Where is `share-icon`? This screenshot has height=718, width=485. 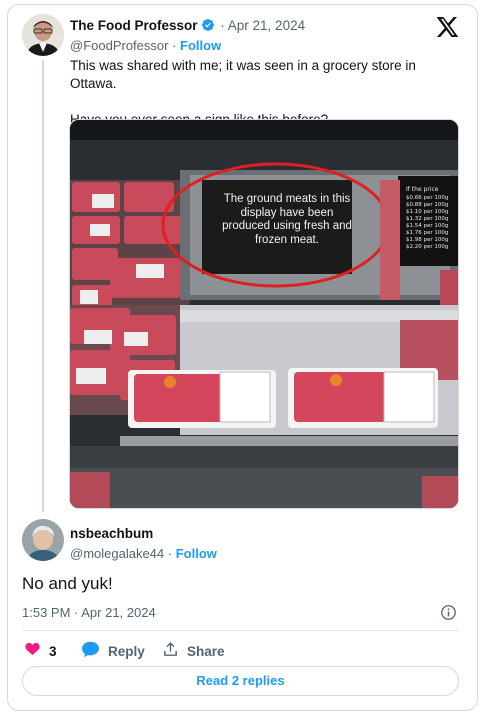 share-icon is located at coordinates (174, 651).